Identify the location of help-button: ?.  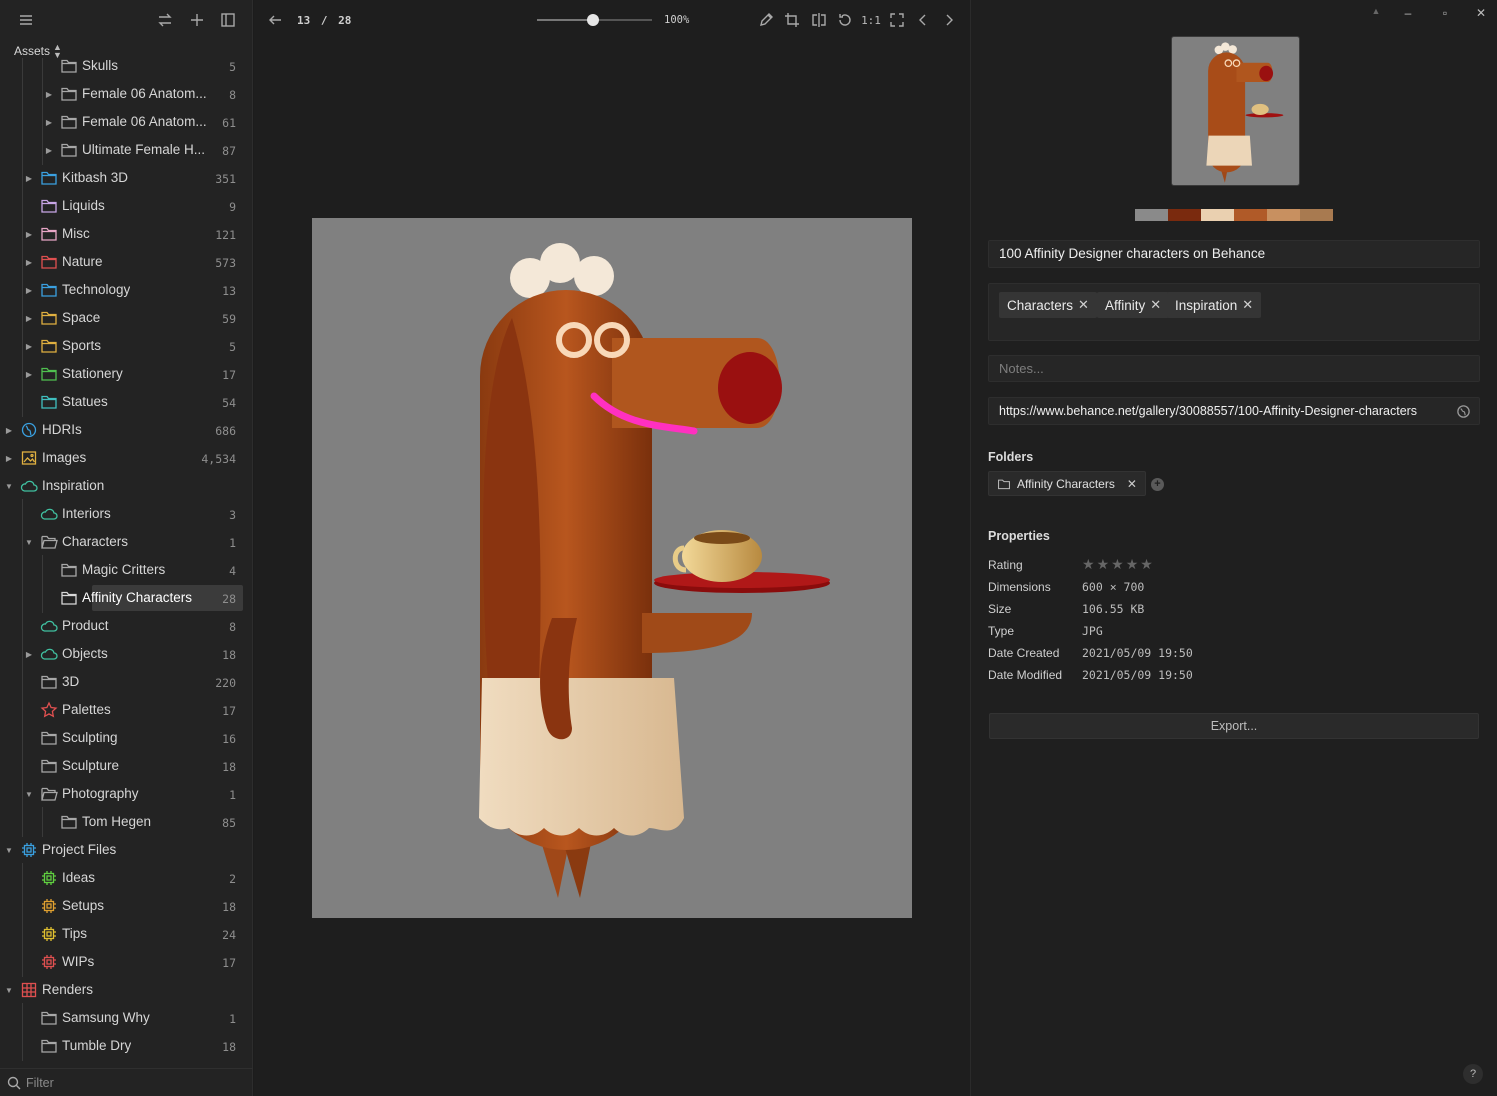
(1473, 1074).